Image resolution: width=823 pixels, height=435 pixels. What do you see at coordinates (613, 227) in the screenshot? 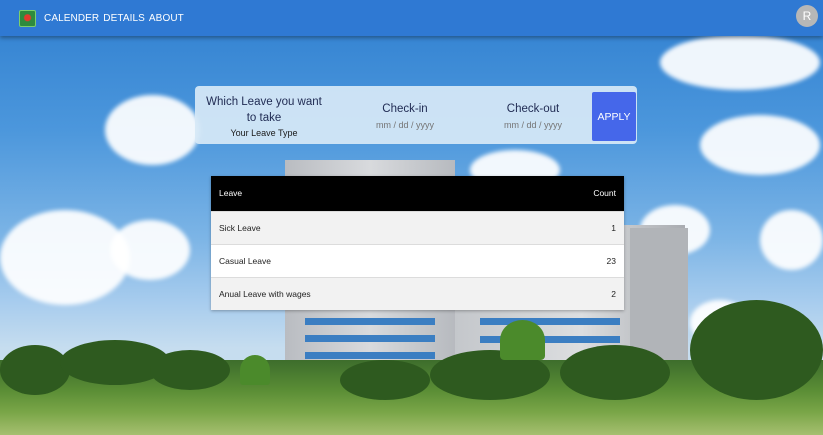
I see `leave-count-cell: 1` at bounding box center [613, 227].